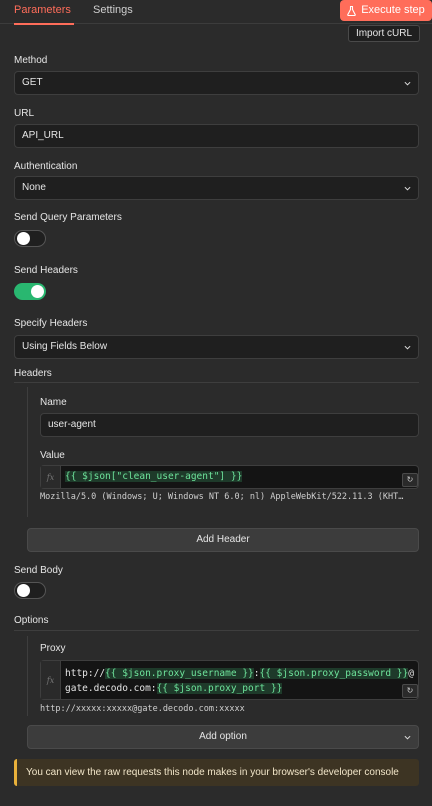  What do you see at coordinates (51, 323) in the screenshot?
I see `specify-headers-label: Specify Headers` at bounding box center [51, 323].